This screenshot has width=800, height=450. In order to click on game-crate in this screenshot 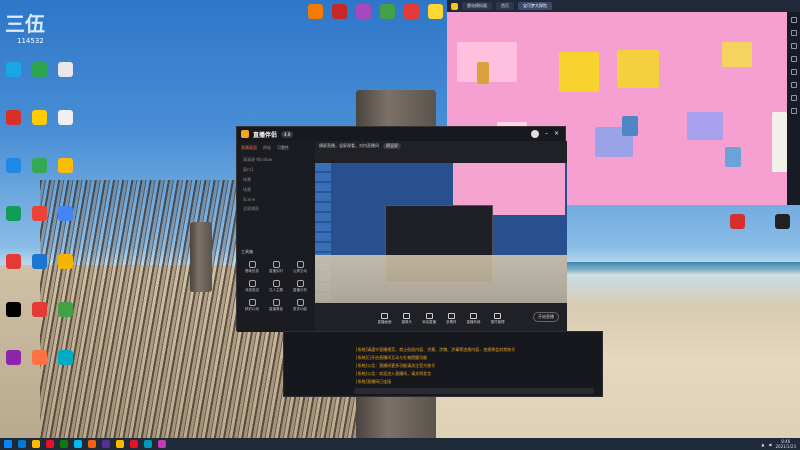, I will do `click(579, 72)`.